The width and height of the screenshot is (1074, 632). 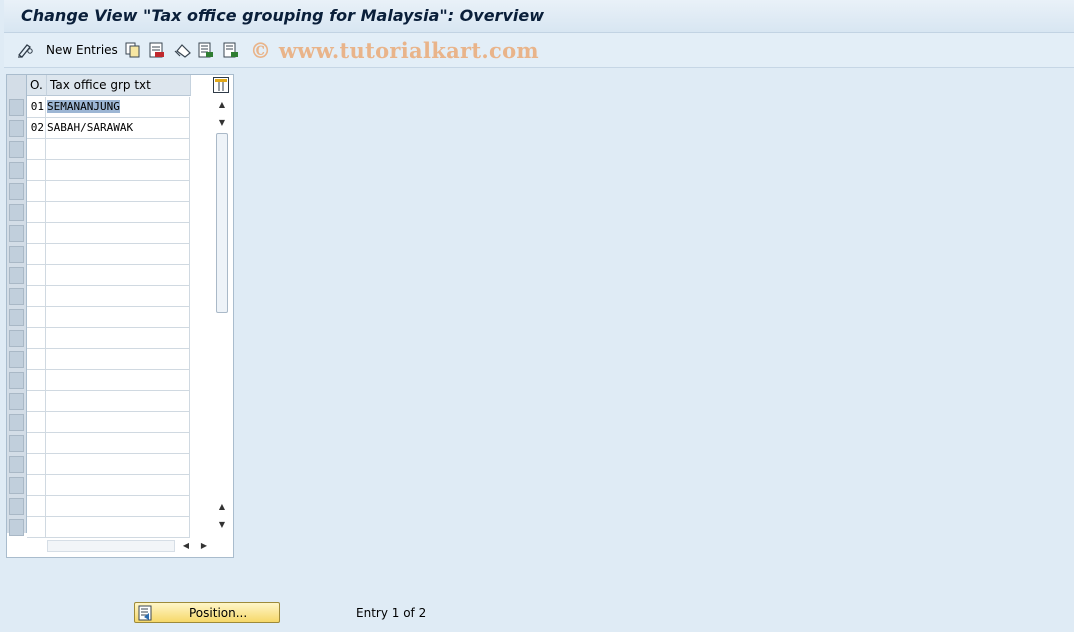 I want to click on table-settings-icon, so click(x=221, y=85).